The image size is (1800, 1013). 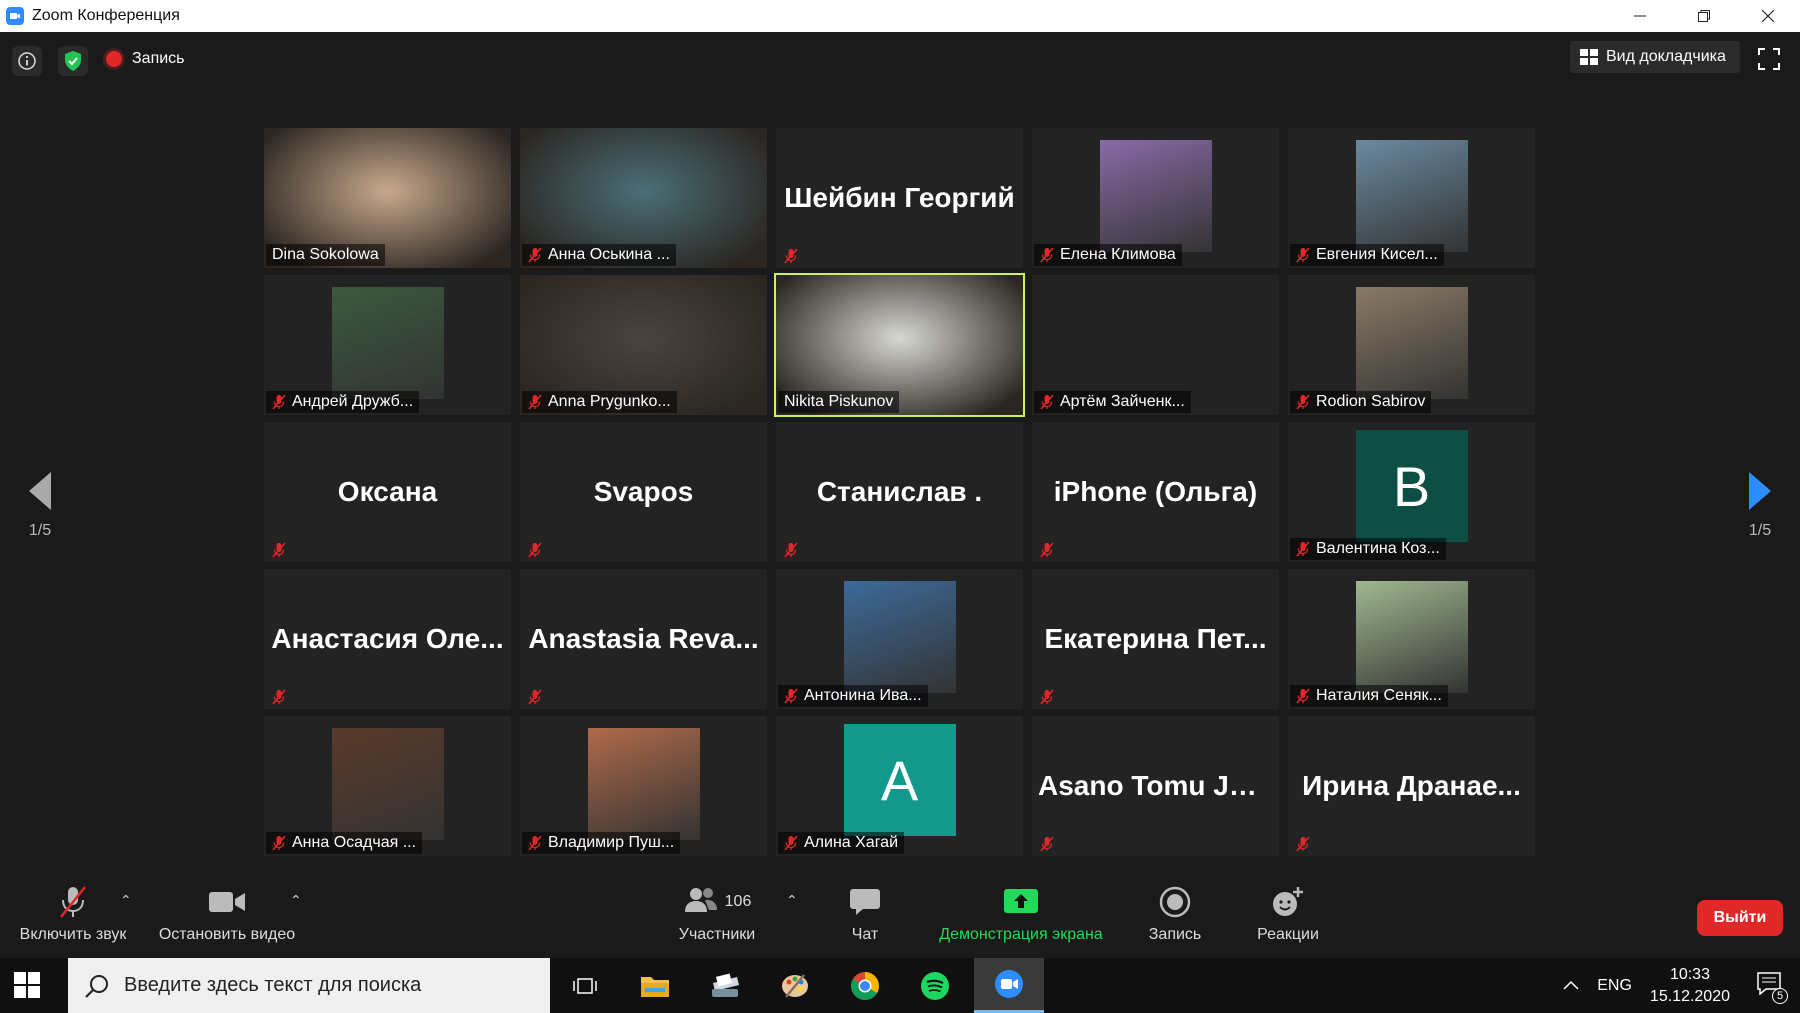 What do you see at coordinates (325, 255) in the screenshot?
I see `participant-name-label: Dina Sokolowa` at bounding box center [325, 255].